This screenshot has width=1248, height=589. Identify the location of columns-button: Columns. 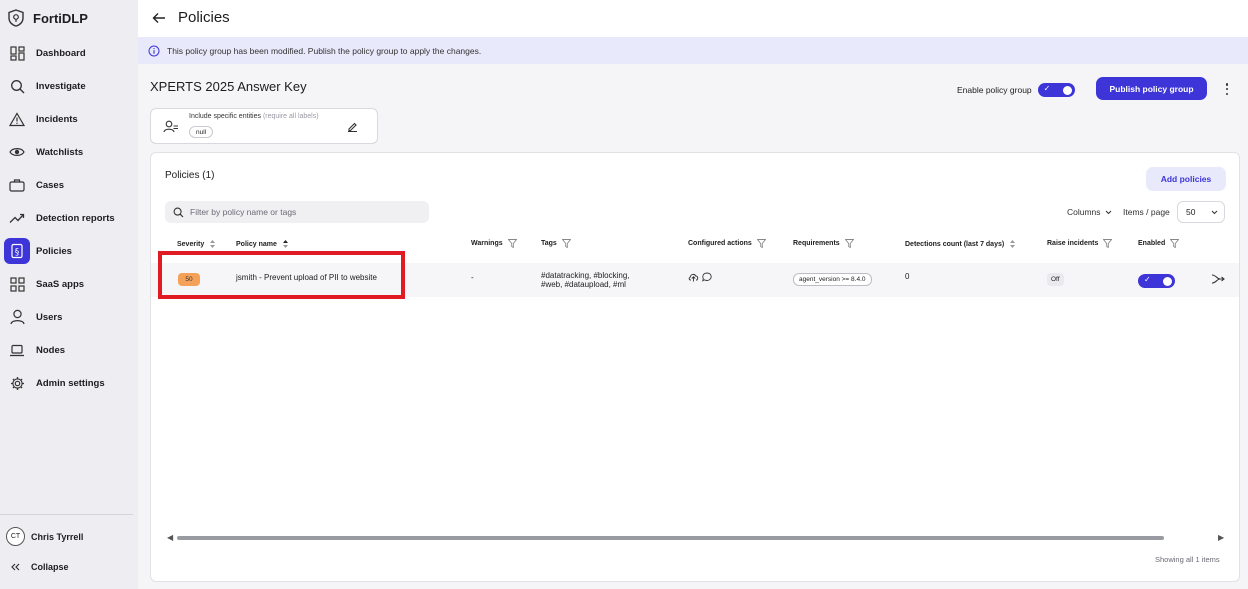
(1089, 212).